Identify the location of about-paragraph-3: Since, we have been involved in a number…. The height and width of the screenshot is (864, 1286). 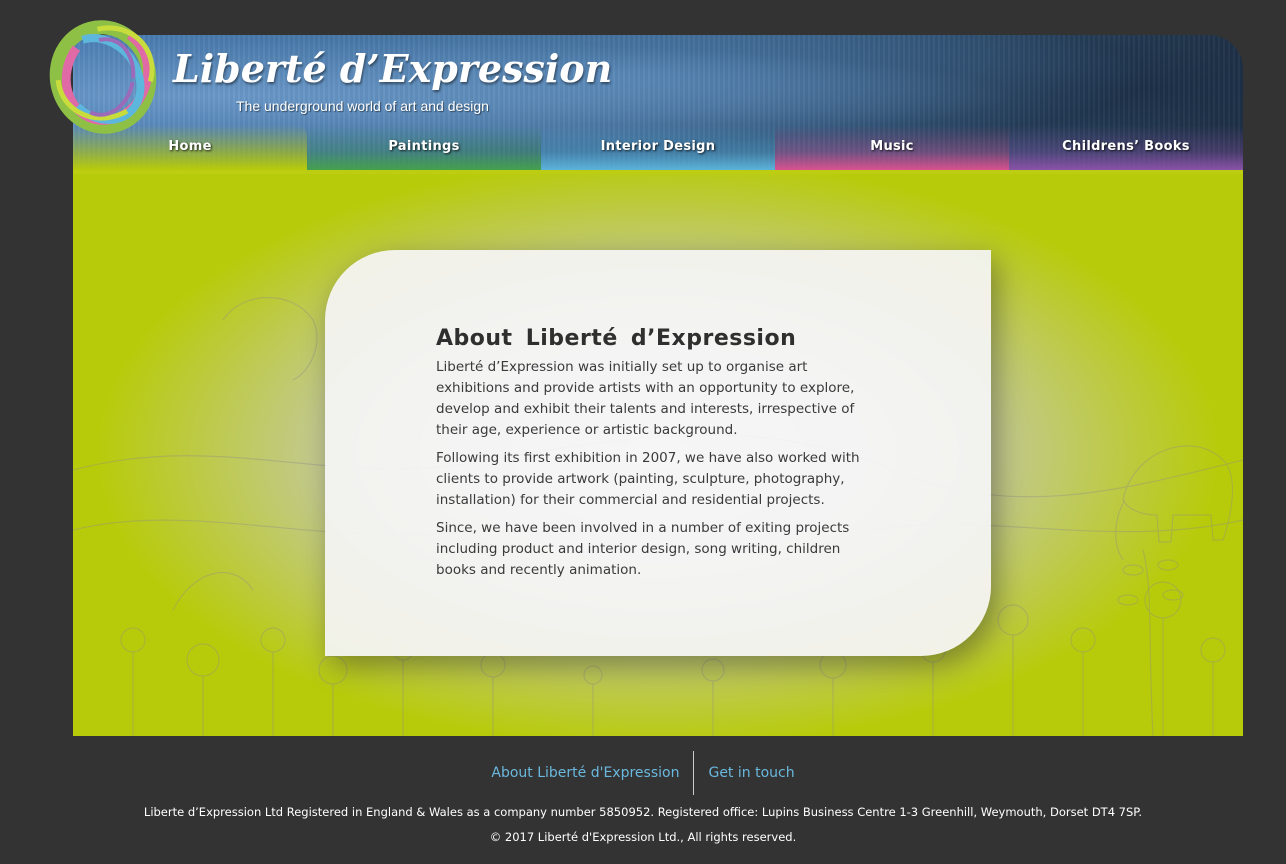
(643, 549).